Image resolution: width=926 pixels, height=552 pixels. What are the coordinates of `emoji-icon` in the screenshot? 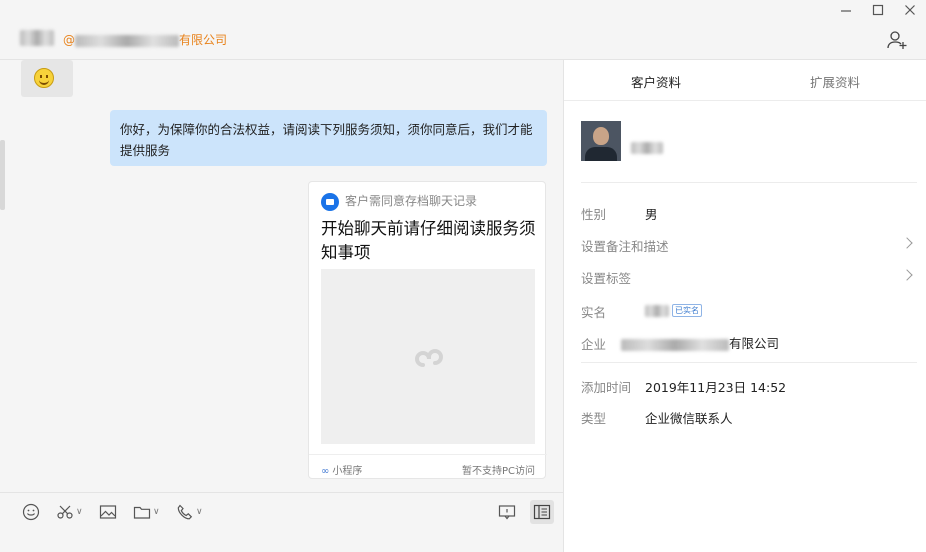 It's located at (31, 512).